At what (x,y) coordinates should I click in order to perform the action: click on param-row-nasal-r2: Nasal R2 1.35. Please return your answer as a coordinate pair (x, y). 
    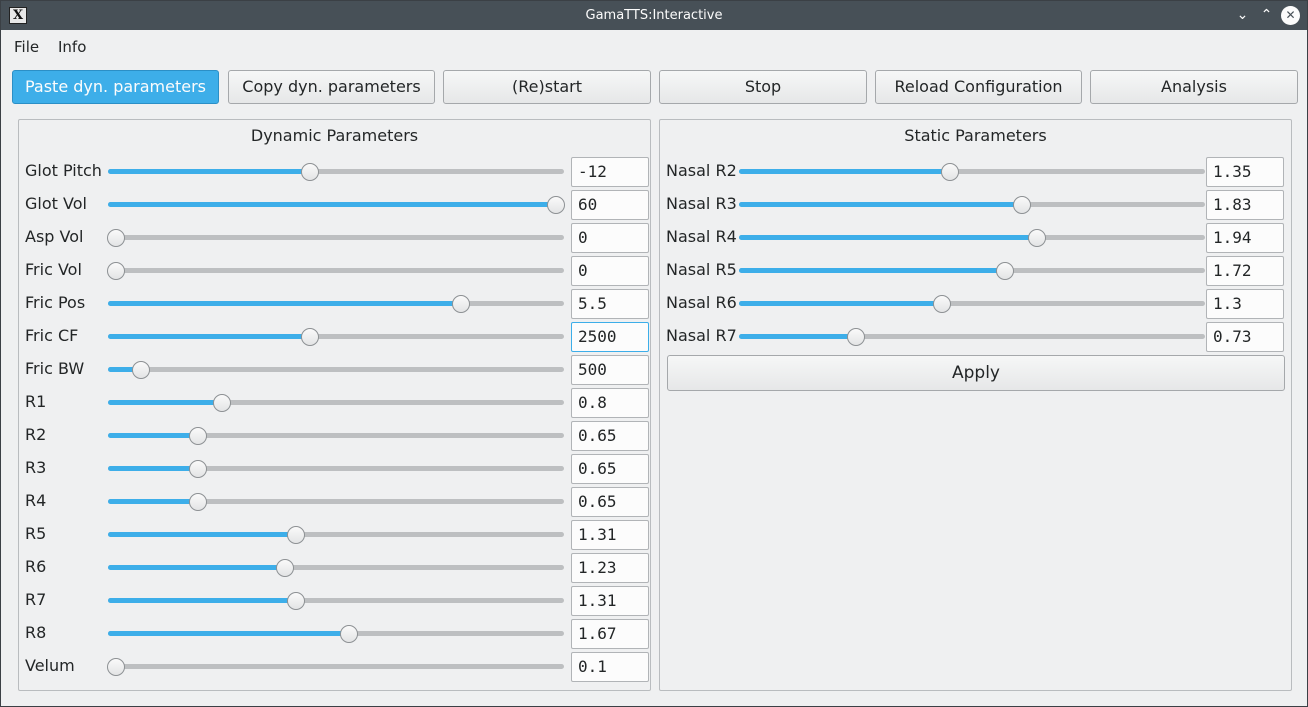
    Looking at the image, I should click on (976, 172).